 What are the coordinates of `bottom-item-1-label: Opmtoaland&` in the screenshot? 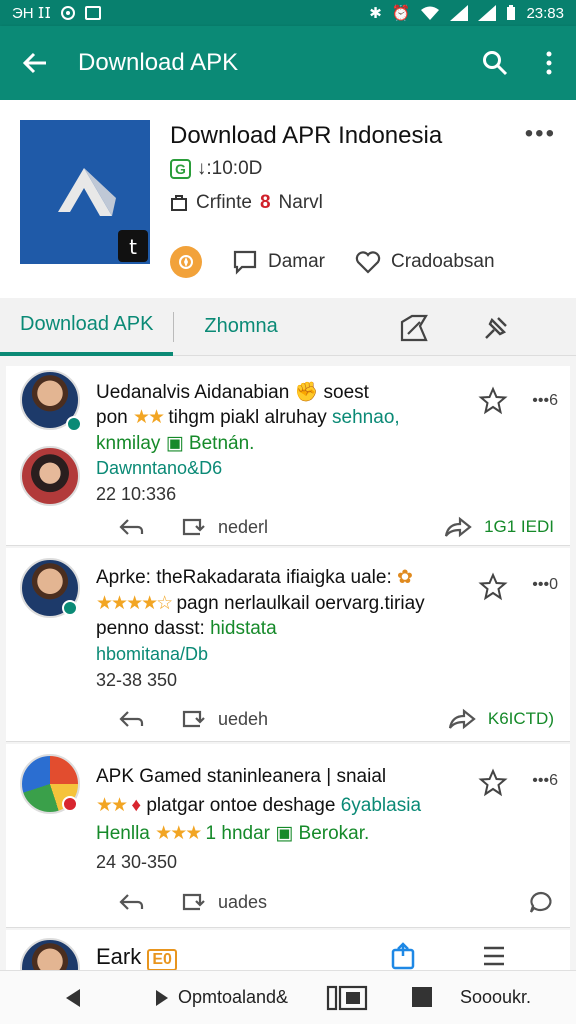 It's located at (233, 997).